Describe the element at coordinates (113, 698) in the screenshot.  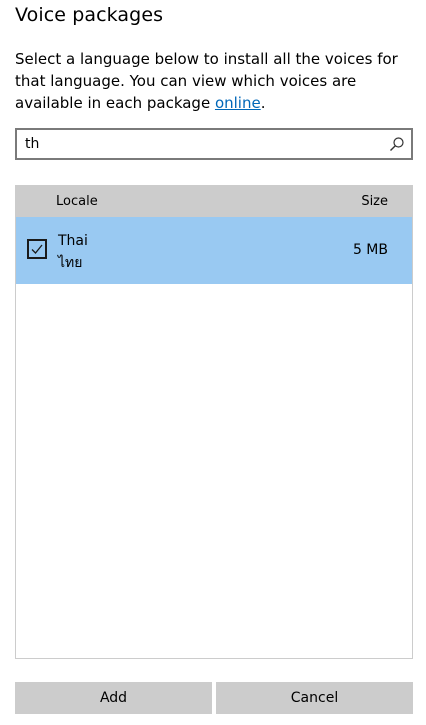
I see `add-button: Add` at that location.